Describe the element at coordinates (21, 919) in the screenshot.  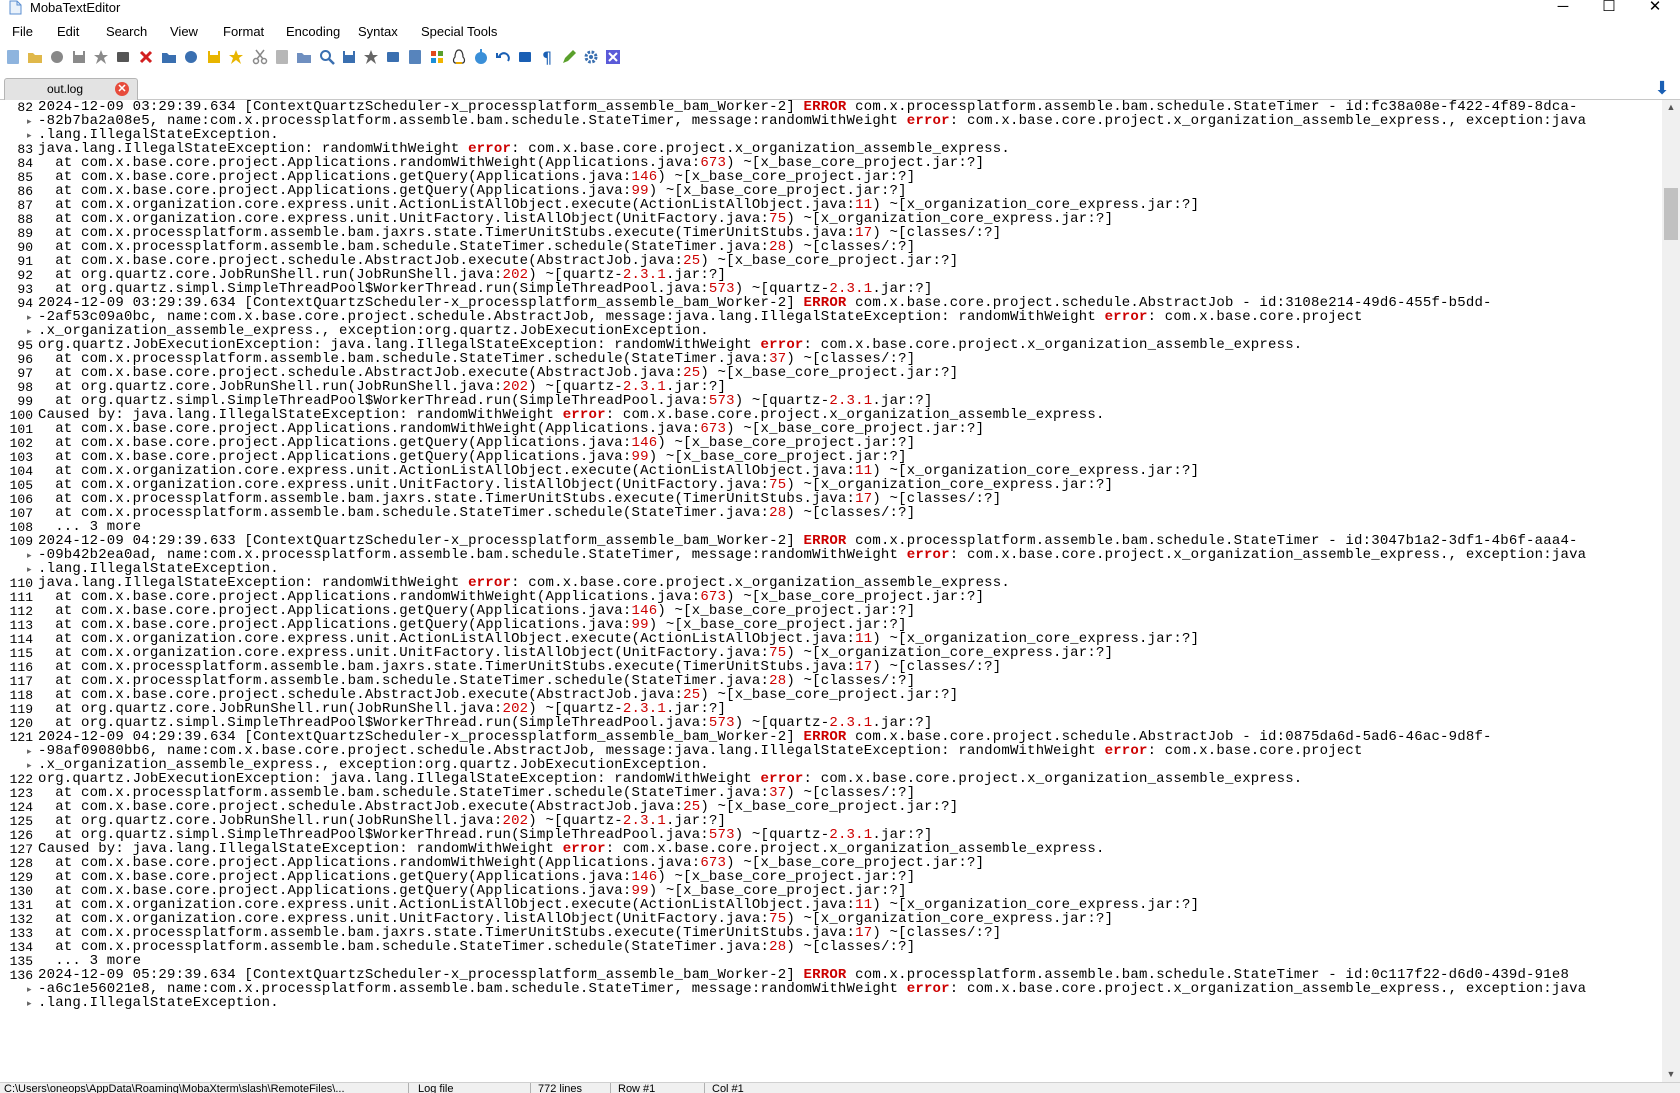
I see `line-number: 132` at that location.